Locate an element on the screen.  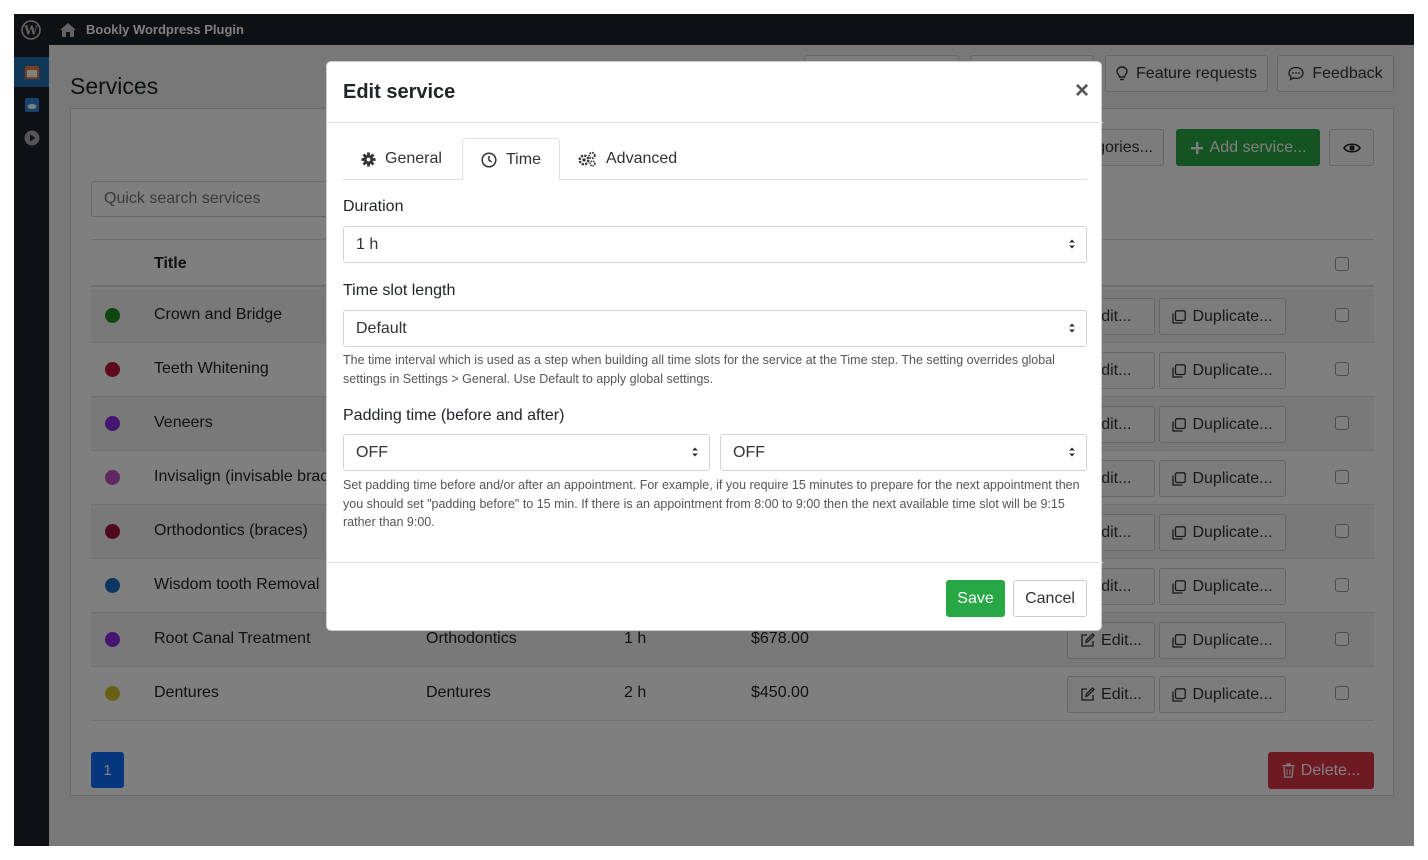
padding-after-select: OFF is located at coordinates (903, 452).